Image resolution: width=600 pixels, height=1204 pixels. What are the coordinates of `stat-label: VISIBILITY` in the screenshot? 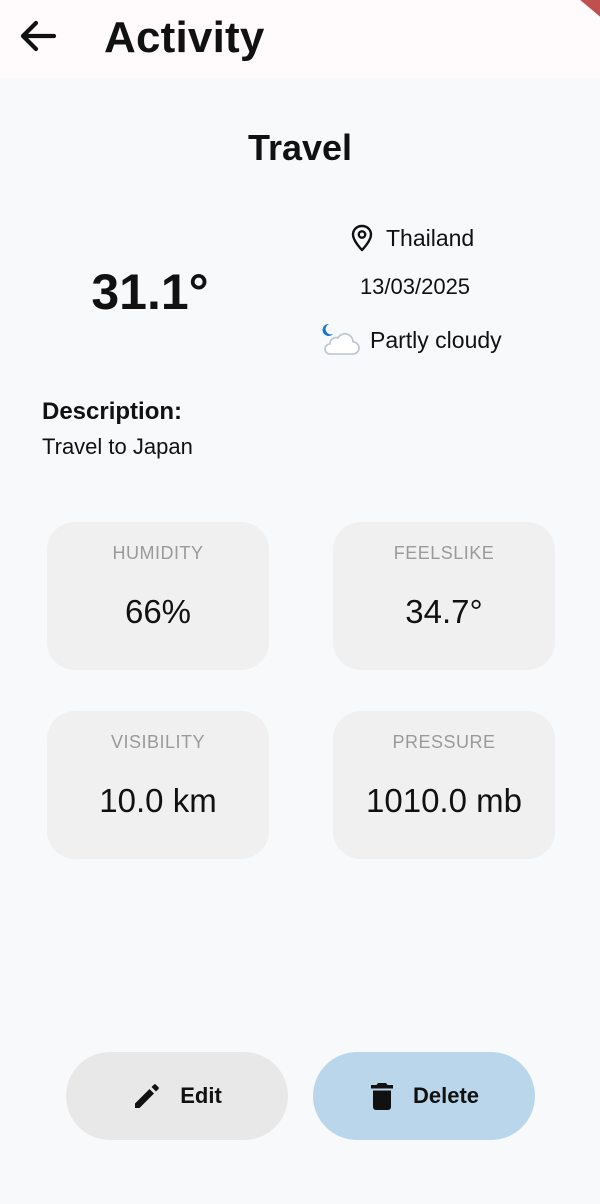 It's located at (158, 742).